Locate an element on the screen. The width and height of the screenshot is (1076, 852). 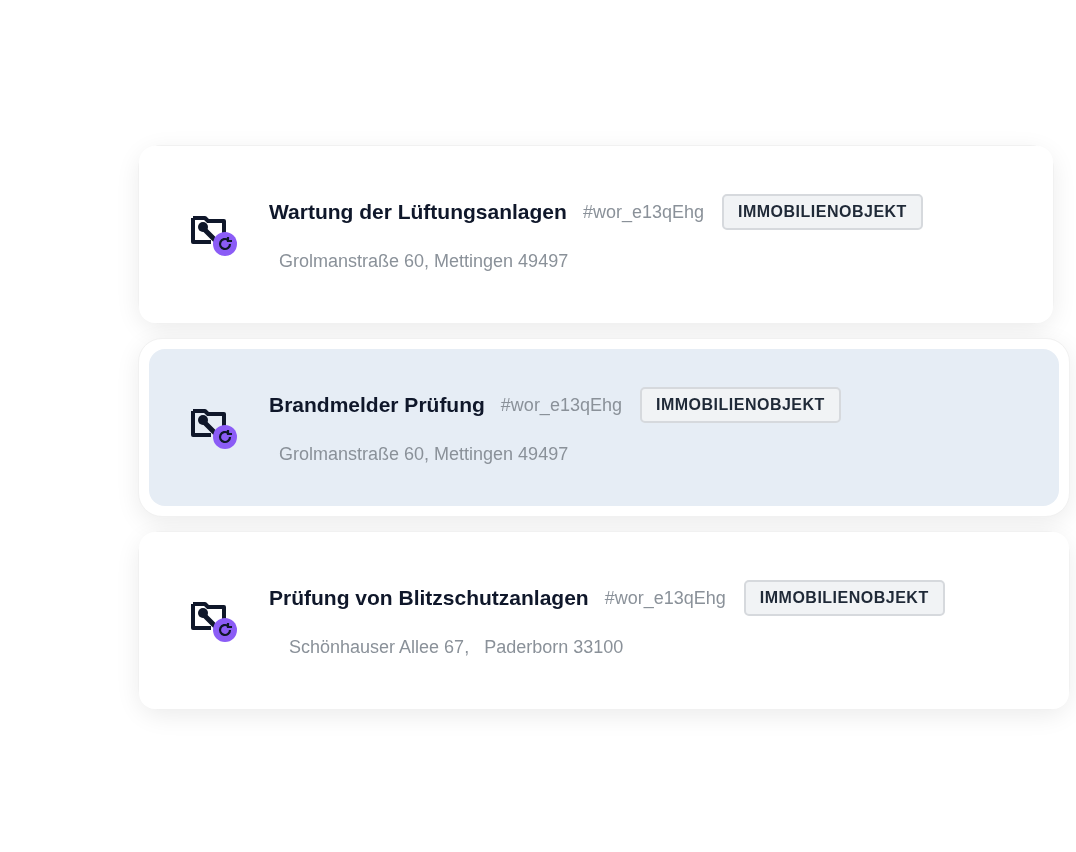
item-address: Schönhauser Allee 67, Paderborn 33100 is located at coordinates (457, 647).